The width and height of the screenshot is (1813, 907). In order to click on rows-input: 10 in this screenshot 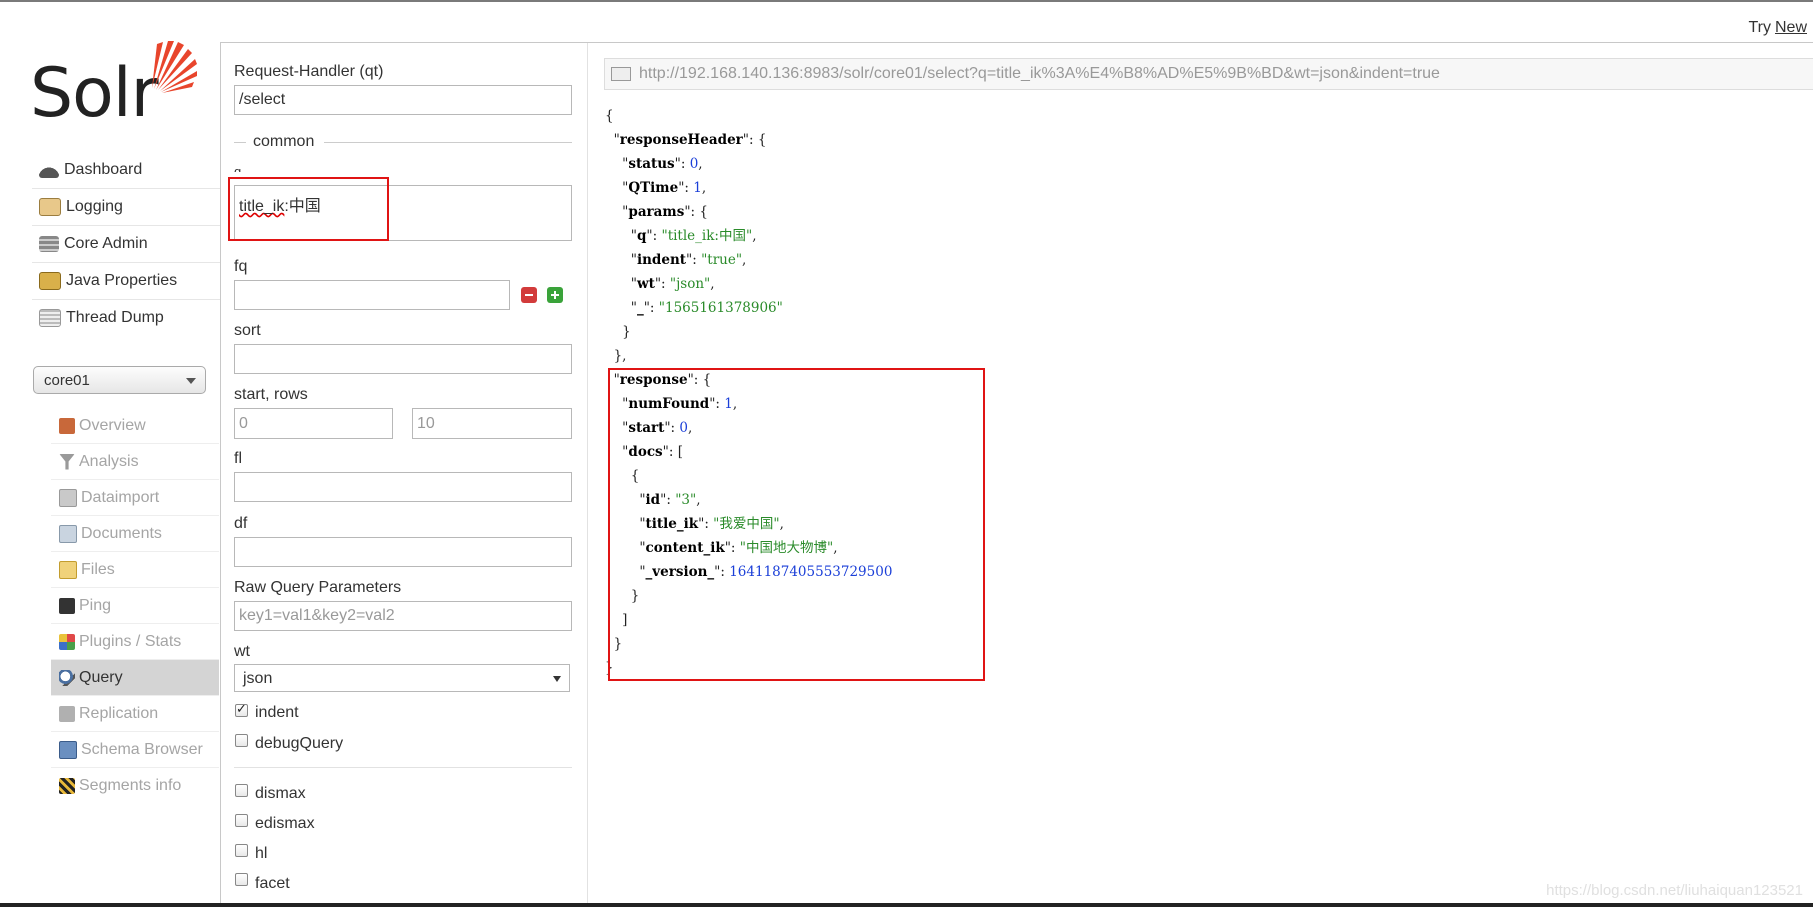, I will do `click(492, 423)`.